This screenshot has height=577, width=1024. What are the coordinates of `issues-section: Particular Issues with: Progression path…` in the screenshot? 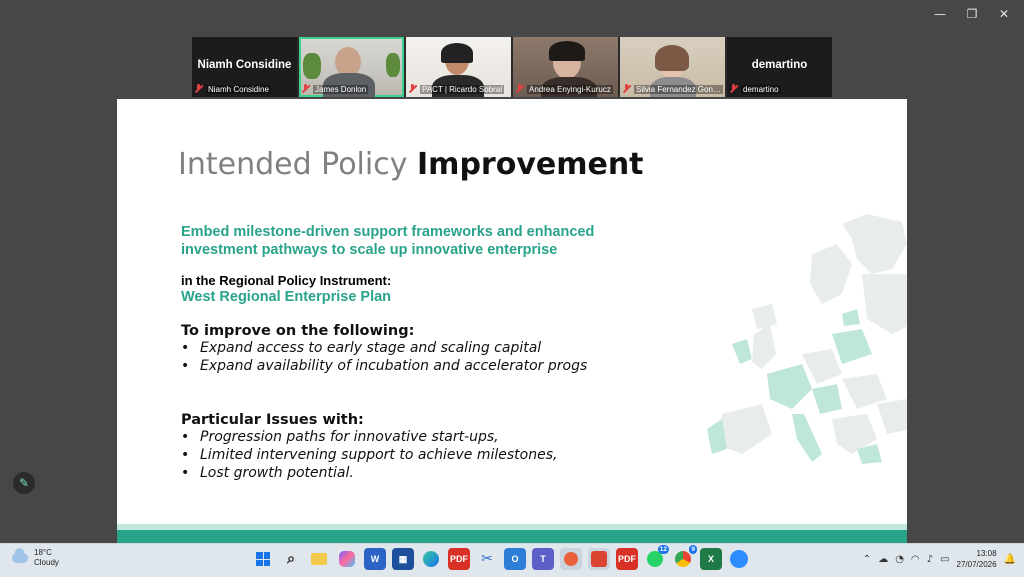 It's located at (369, 447).